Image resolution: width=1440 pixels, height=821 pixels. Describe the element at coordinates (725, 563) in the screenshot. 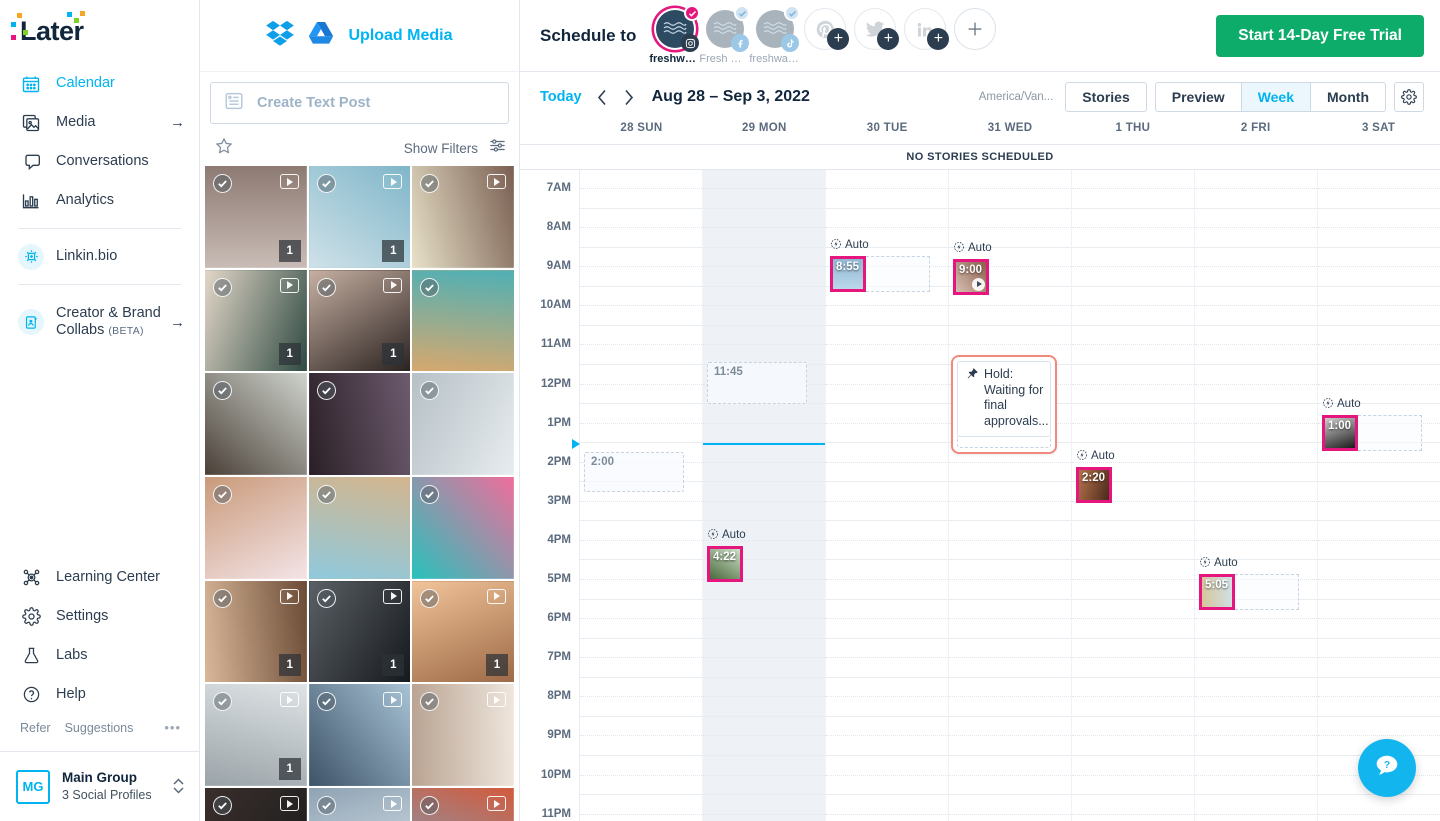

I see `post-thumbnail: 4:22` at that location.